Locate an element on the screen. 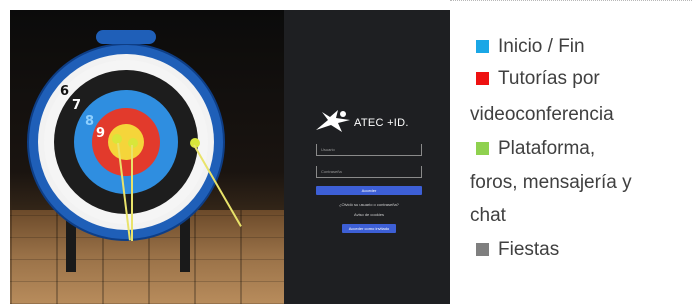  login-button: Acceder is located at coordinates (369, 190).